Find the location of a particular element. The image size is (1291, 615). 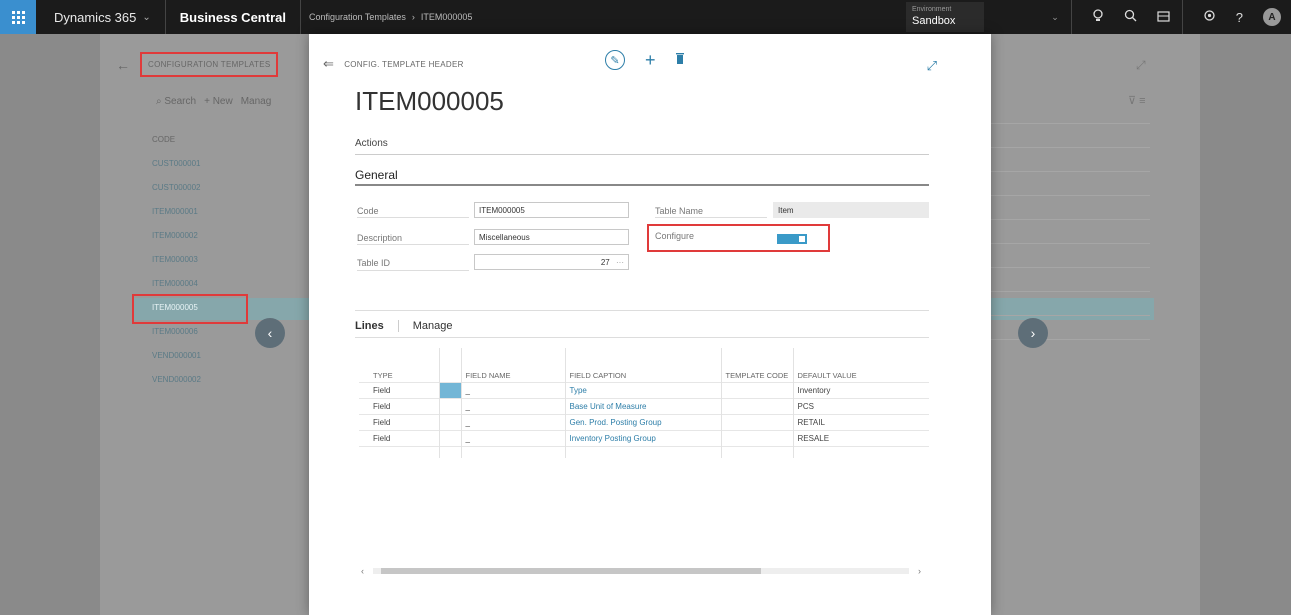

description-label: Description is located at coordinates (380, 238).